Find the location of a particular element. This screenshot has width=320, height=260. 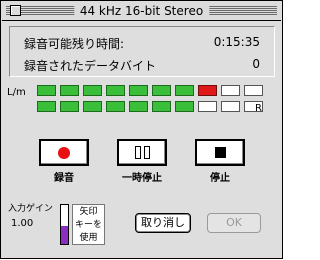

input-gain-label: 入力ゲイン is located at coordinates (30, 209).